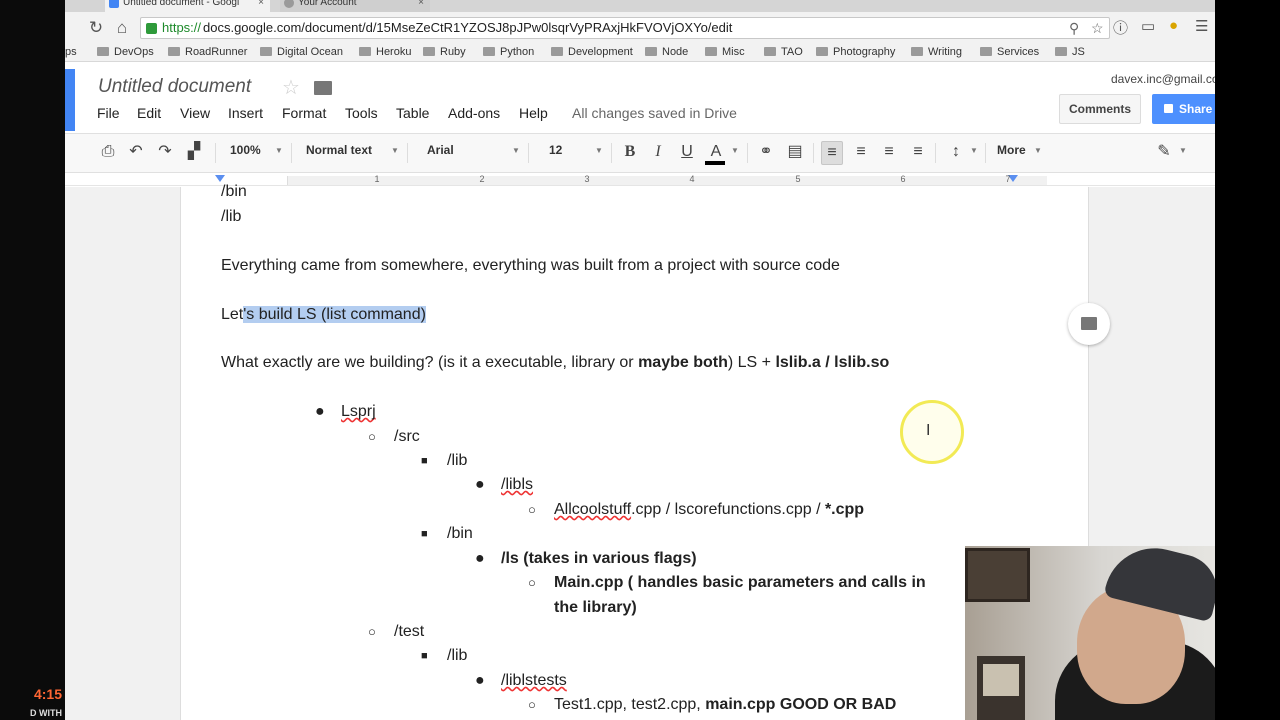 The height and width of the screenshot is (720, 1280). What do you see at coordinates (1201, 26) in the screenshot?
I see `chrome-menu-icon: ☰` at bounding box center [1201, 26].